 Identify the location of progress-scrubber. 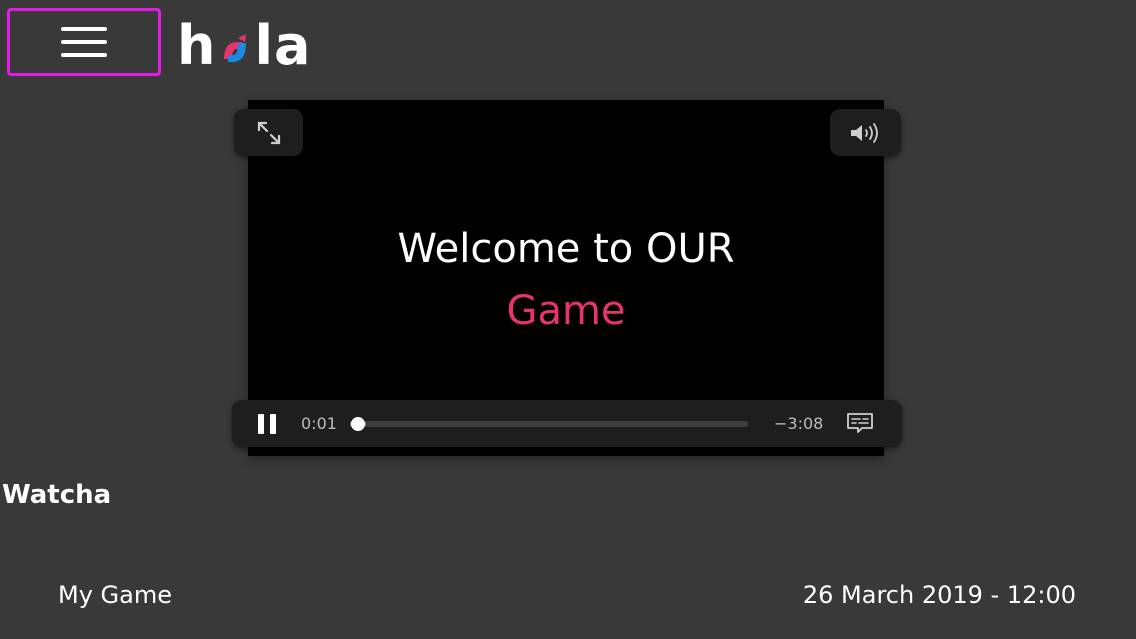
(549, 424).